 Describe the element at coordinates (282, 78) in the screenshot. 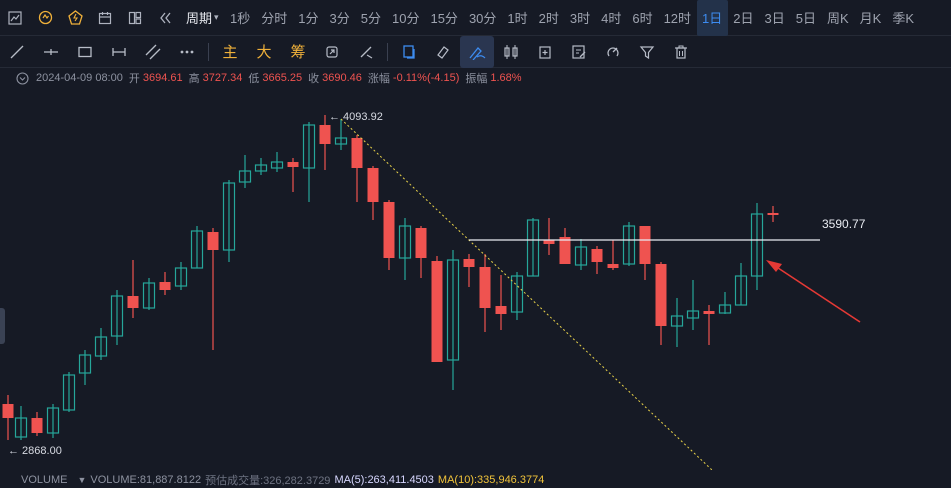

I see `low-value: 3665.25` at that location.